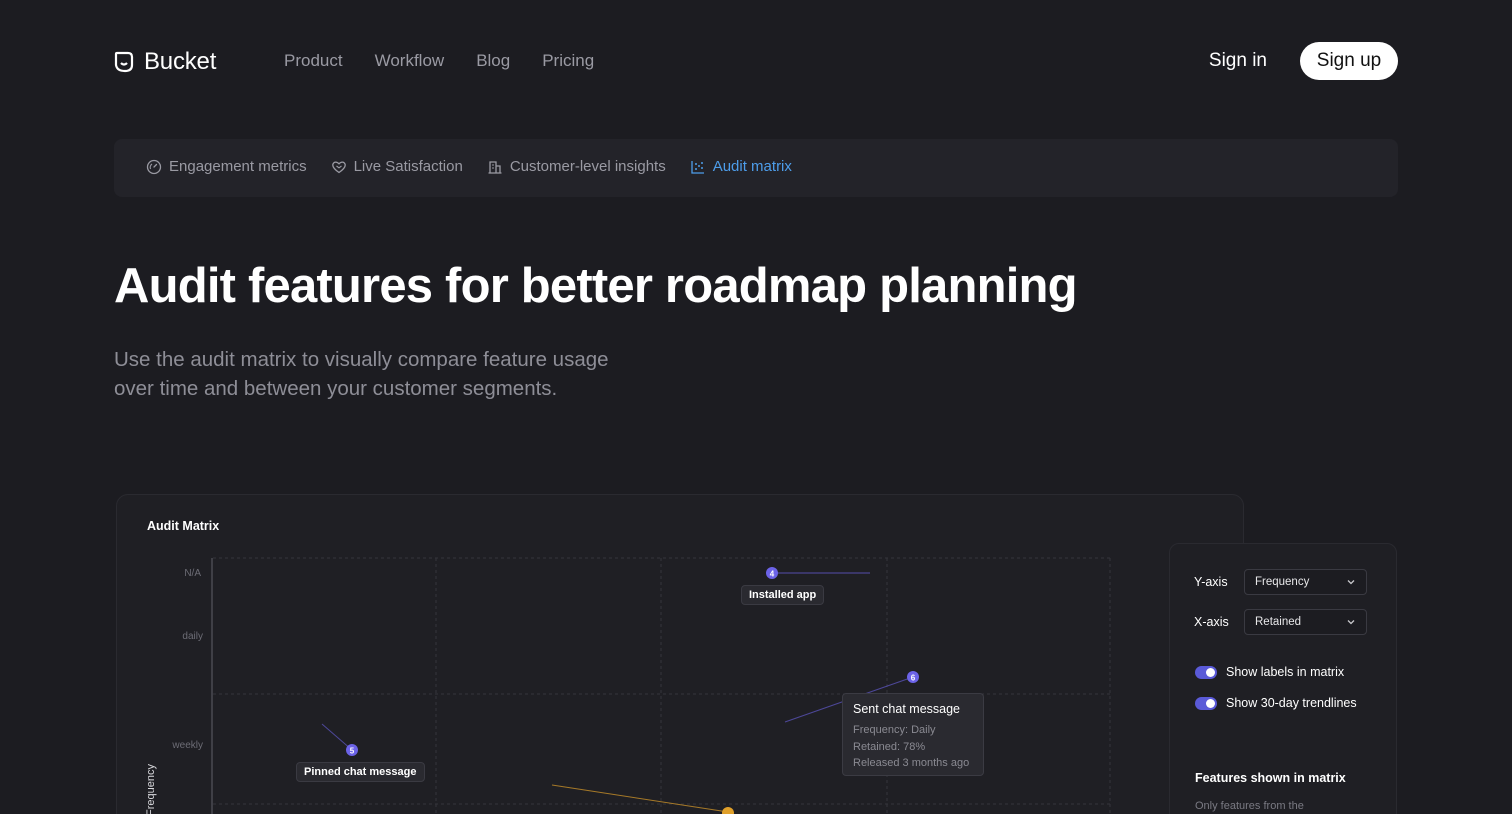 The height and width of the screenshot is (814, 1512). I want to click on y-axis-title: Frequency, so click(151, 789).